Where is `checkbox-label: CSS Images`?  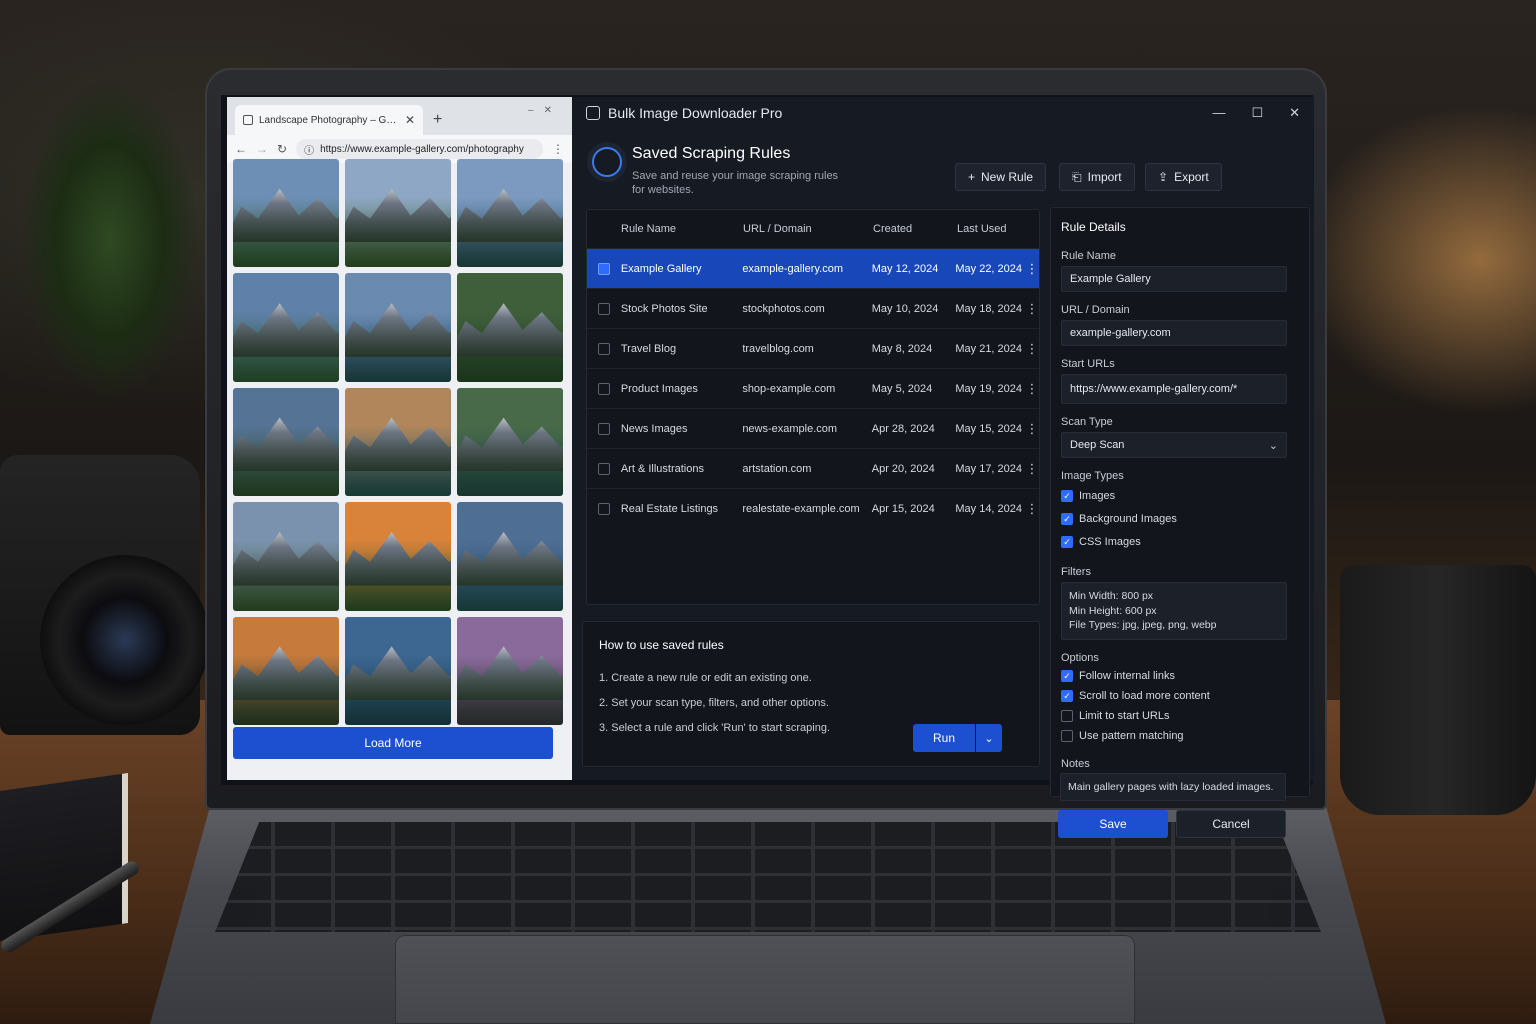 checkbox-label: CSS Images is located at coordinates (1110, 542).